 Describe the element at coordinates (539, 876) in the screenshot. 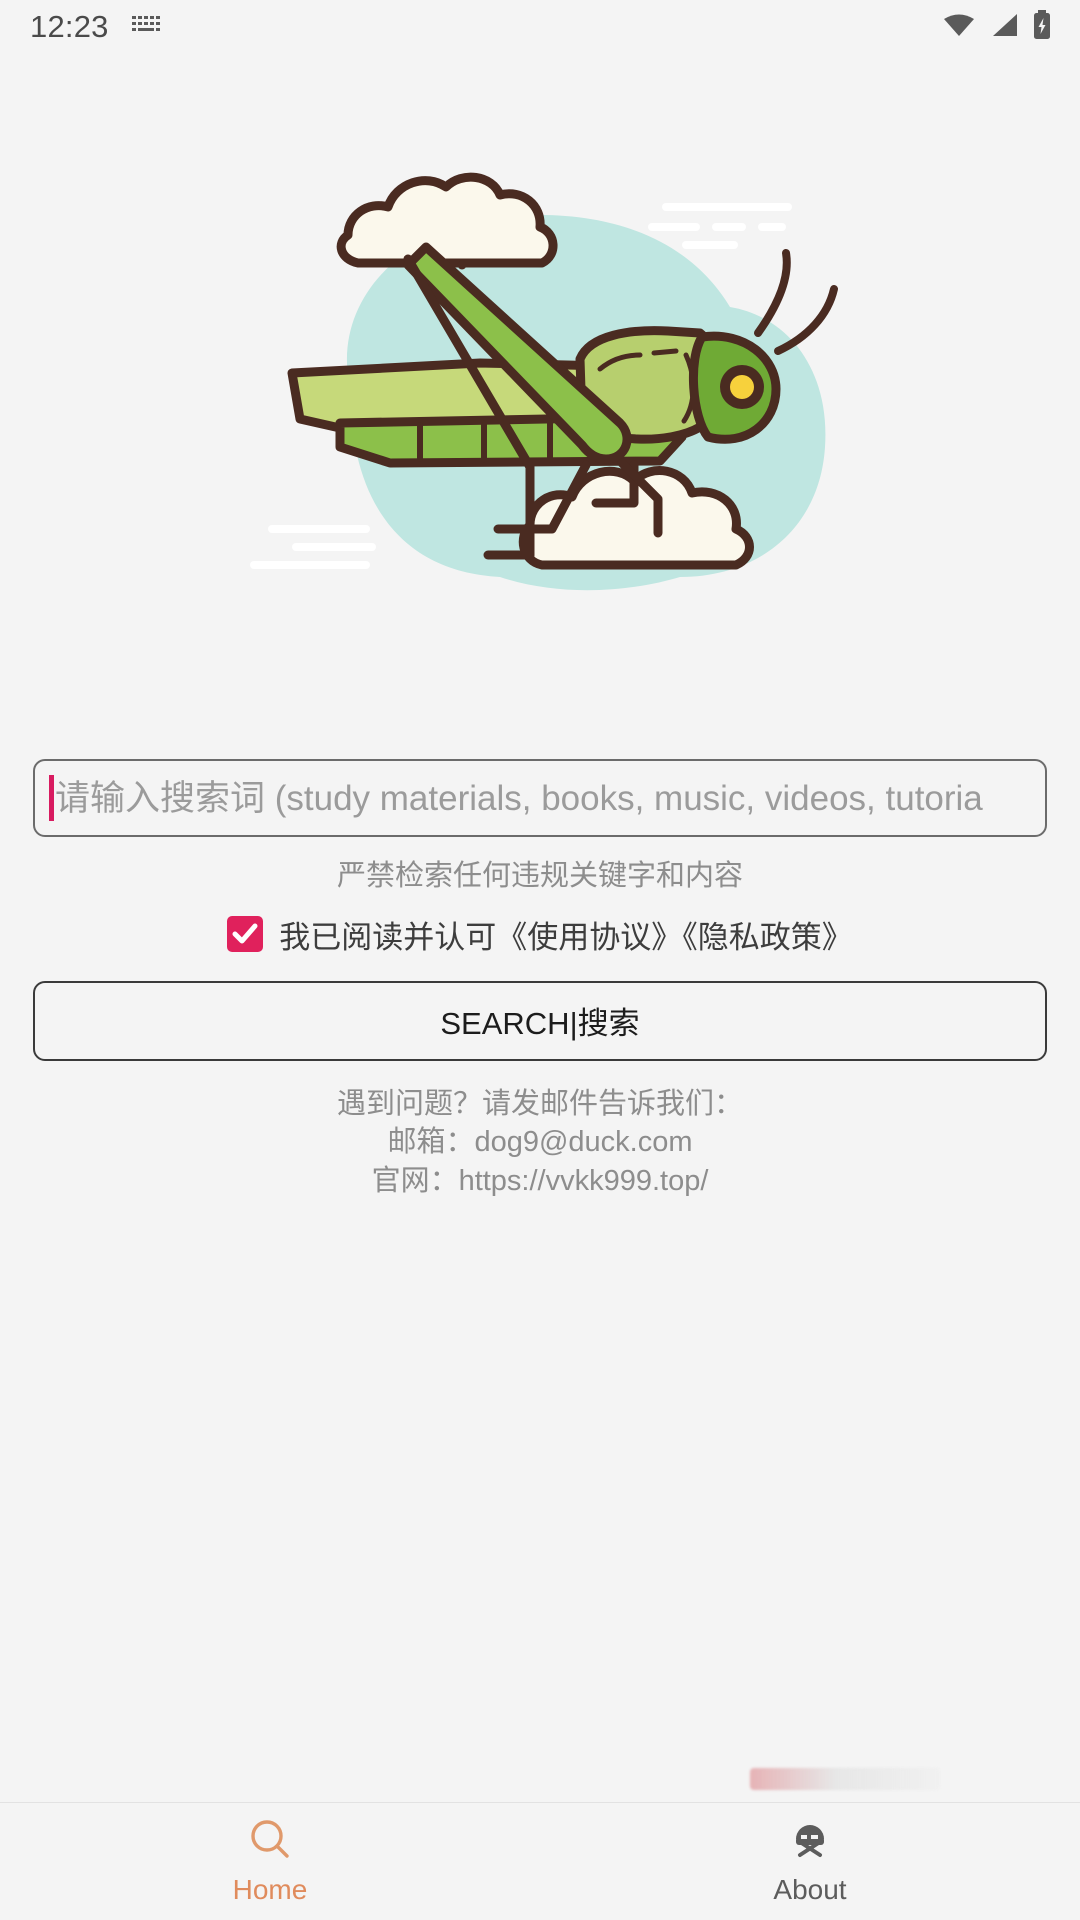

I see `search-warning-text: 严禁检索任何违规关键字和内容` at that location.